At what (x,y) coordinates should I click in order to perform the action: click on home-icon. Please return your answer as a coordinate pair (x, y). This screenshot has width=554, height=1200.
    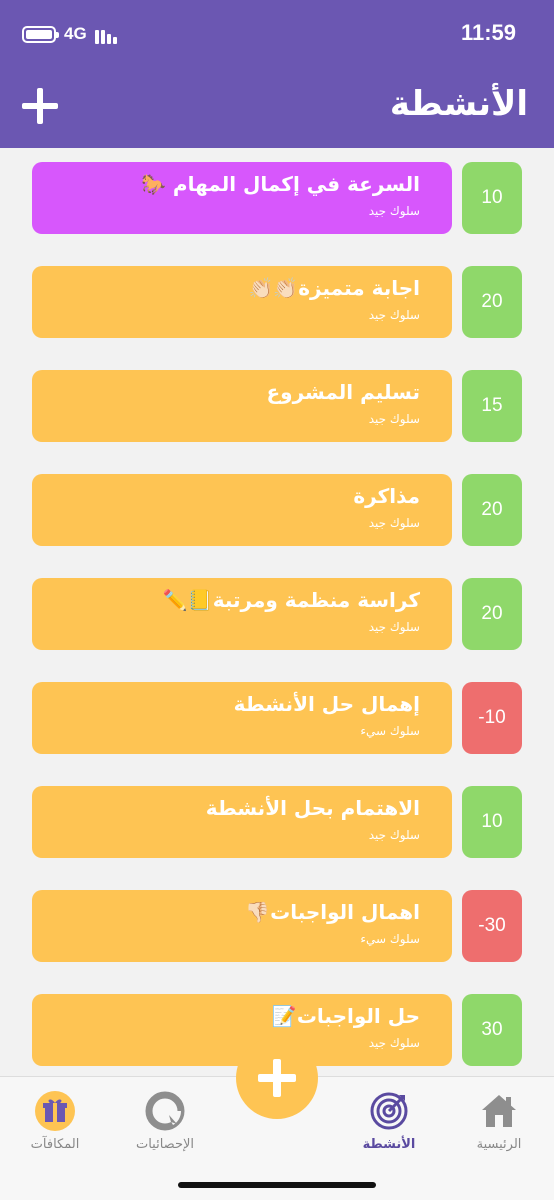
    Looking at the image, I should click on (499, 1111).